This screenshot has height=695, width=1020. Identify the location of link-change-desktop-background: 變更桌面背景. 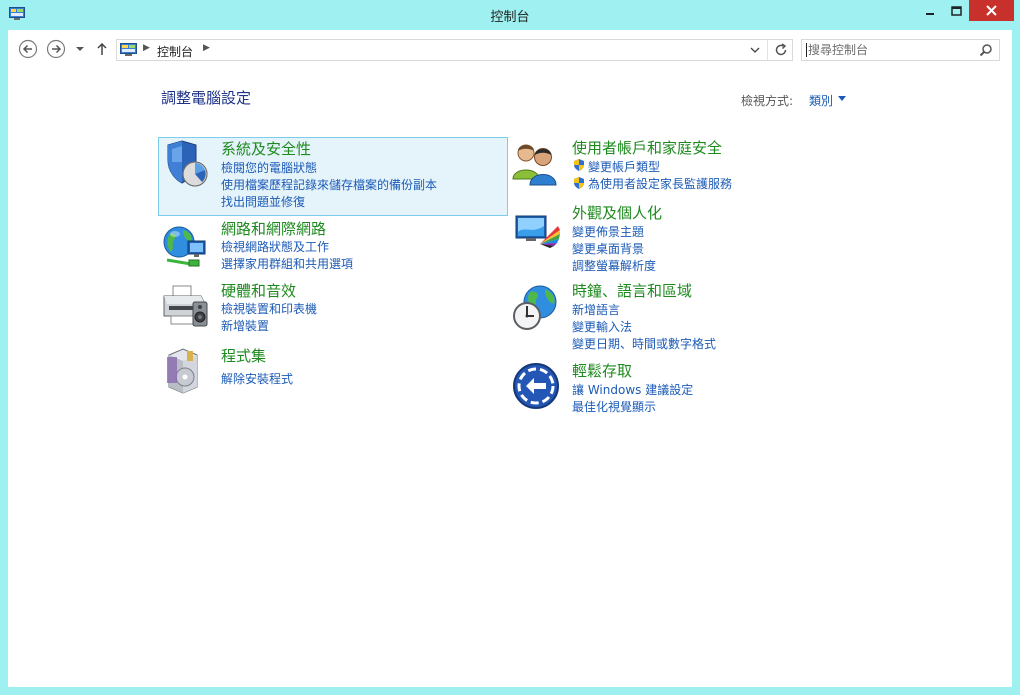
(608, 248).